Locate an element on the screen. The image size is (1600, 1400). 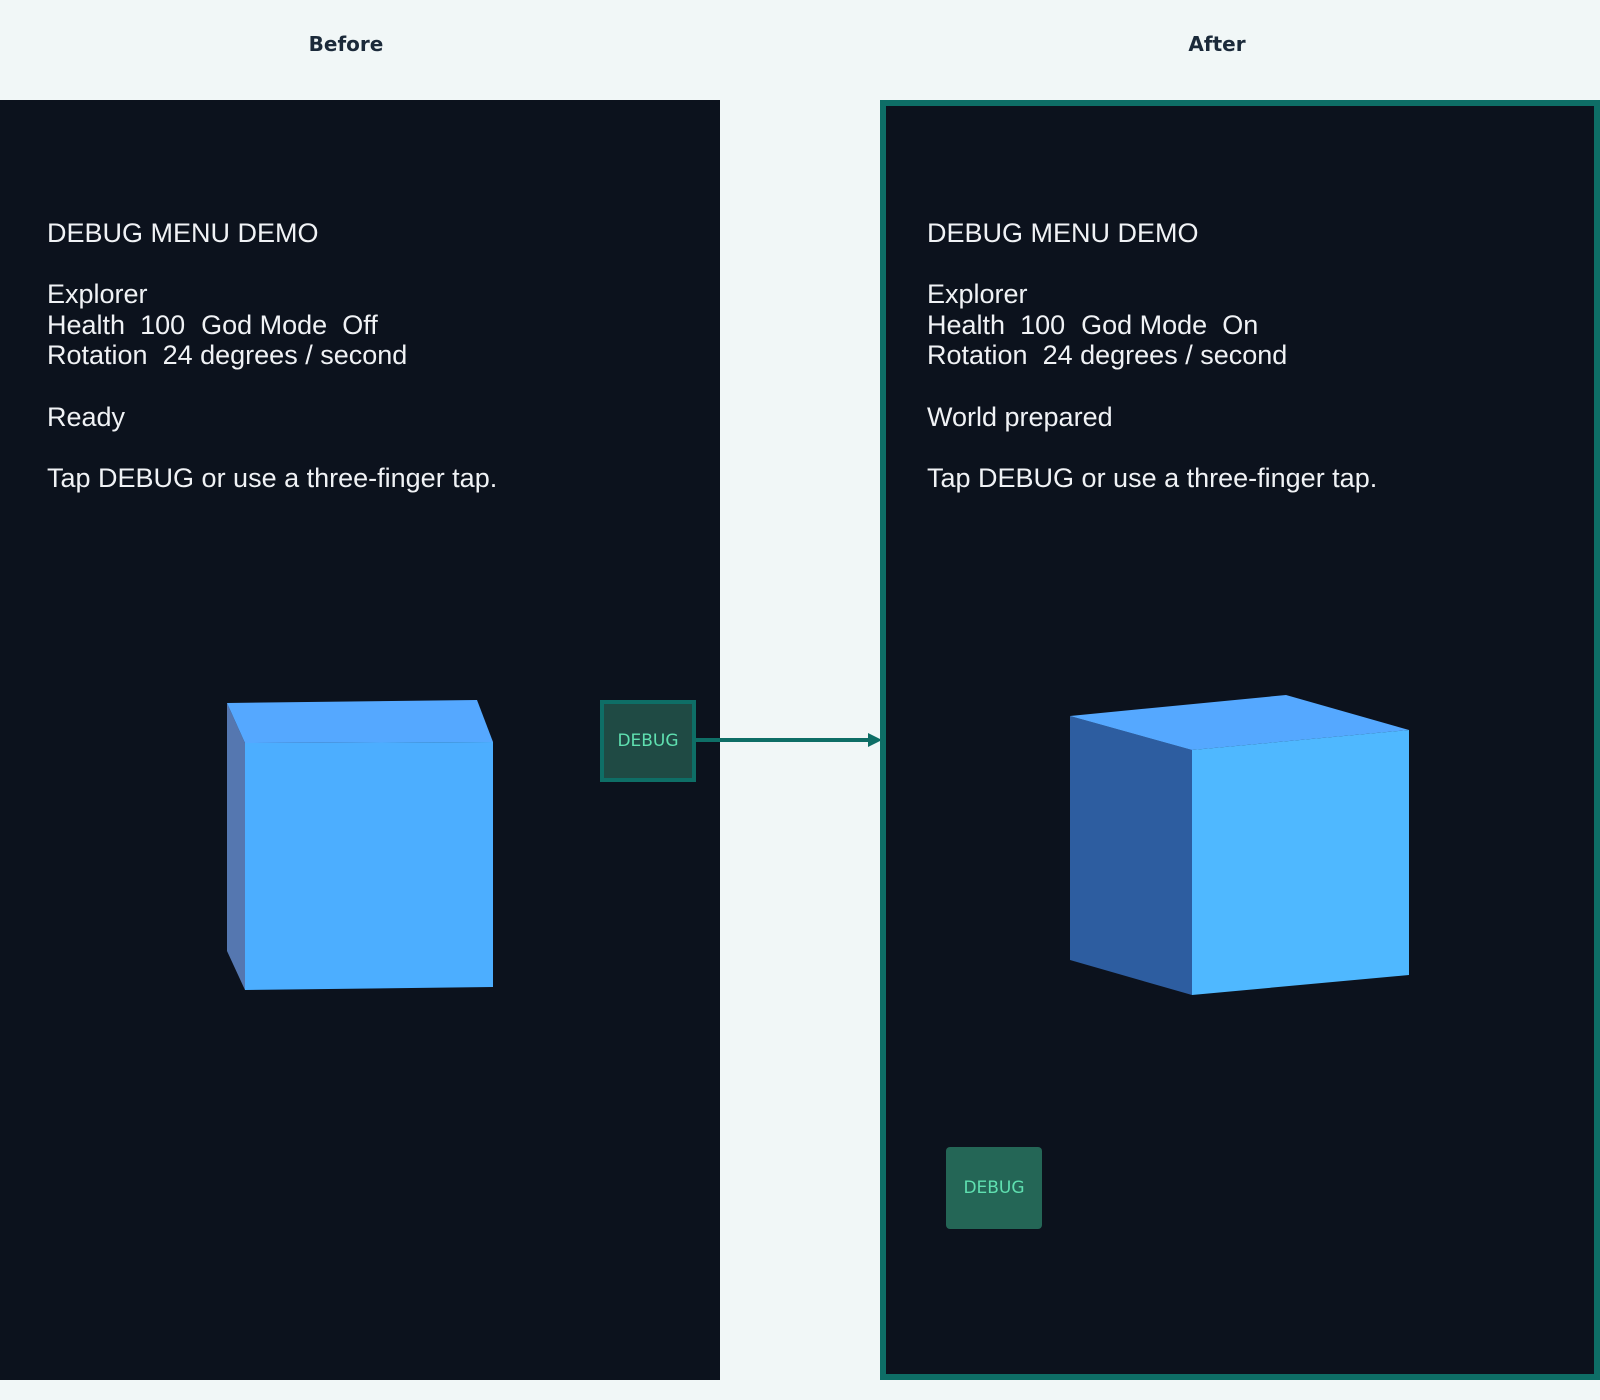
before-label: Before is located at coordinates (346, 44).